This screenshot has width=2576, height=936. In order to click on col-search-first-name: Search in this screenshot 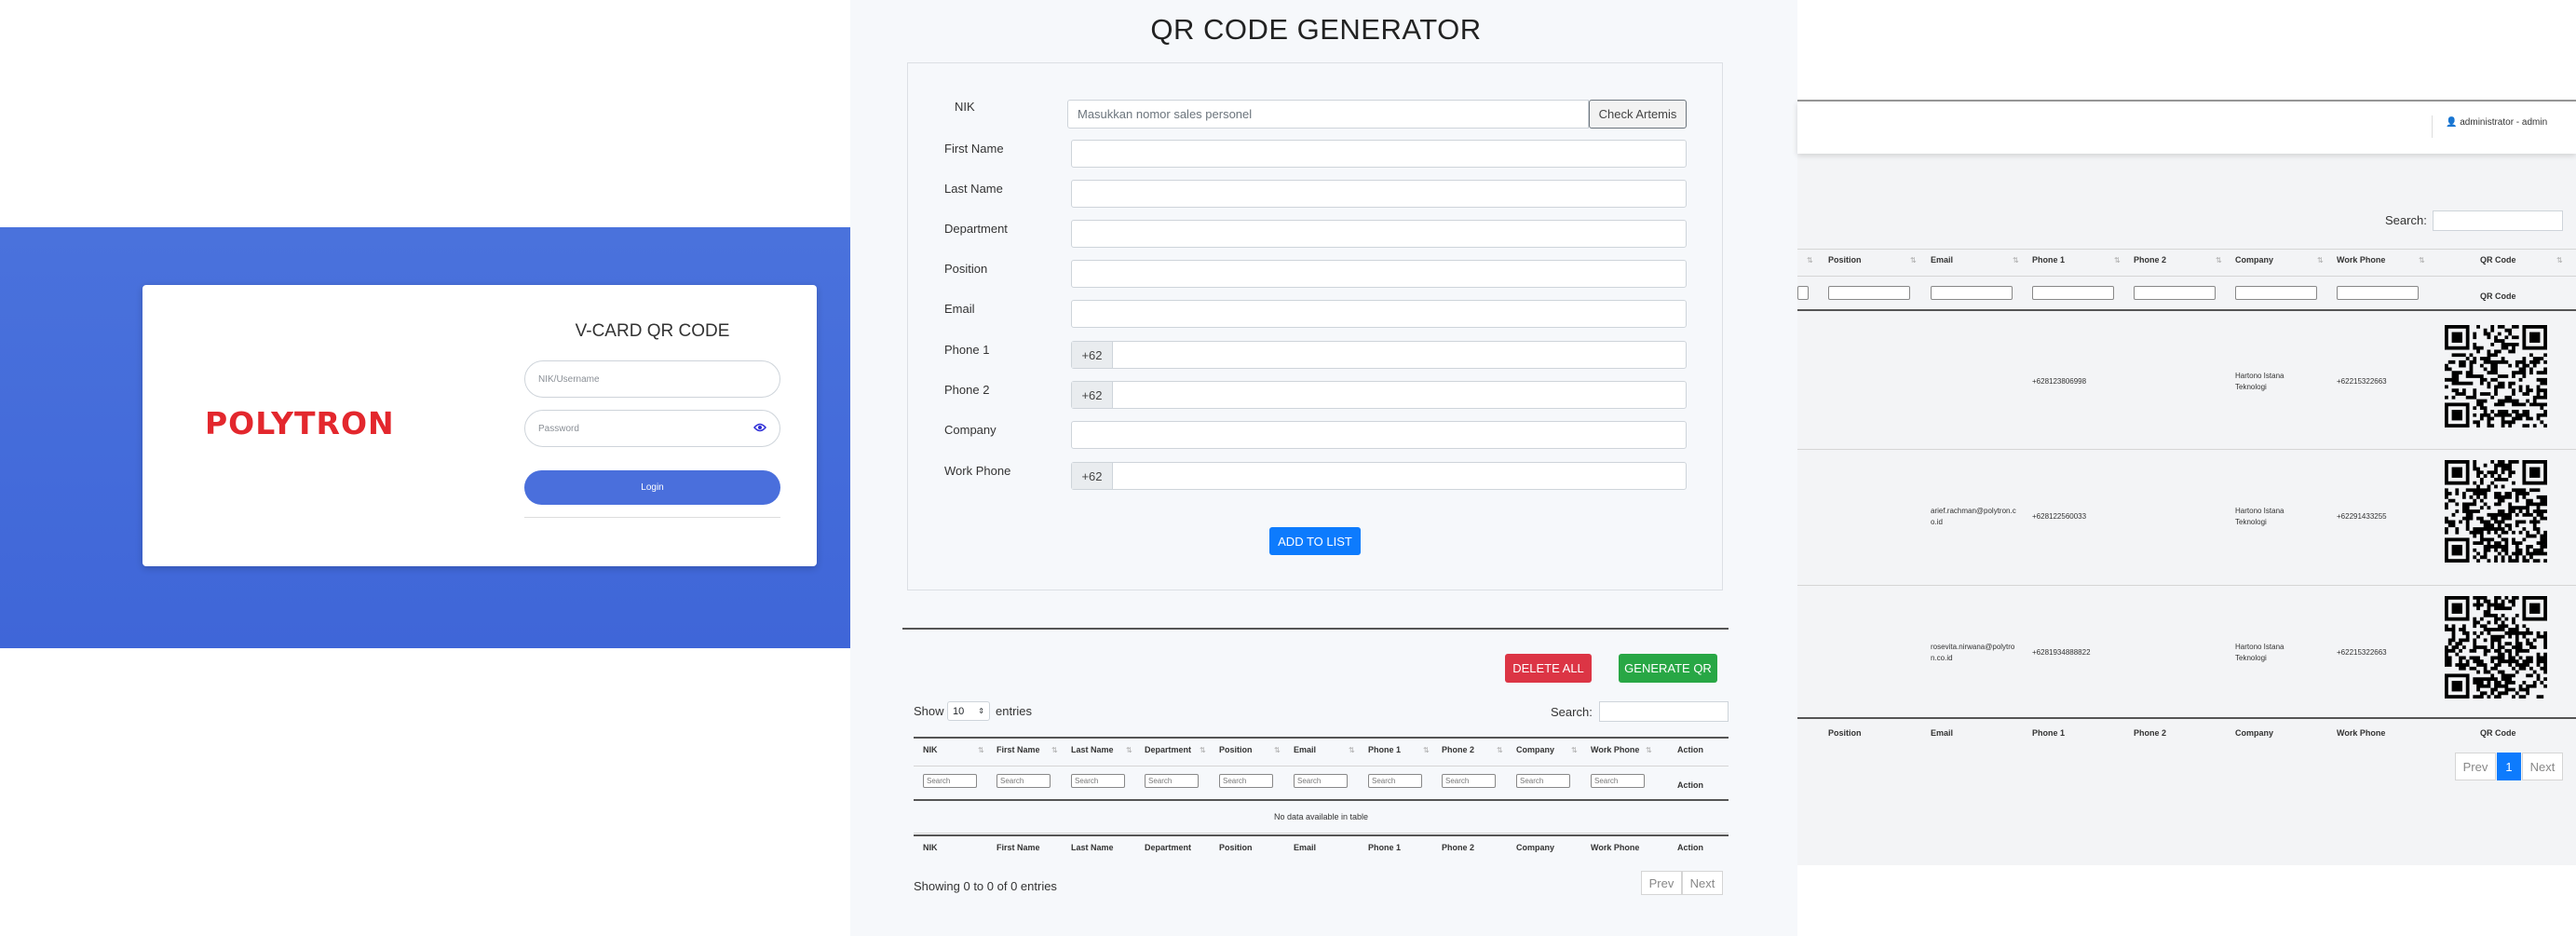, I will do `click(1024, 781)`.